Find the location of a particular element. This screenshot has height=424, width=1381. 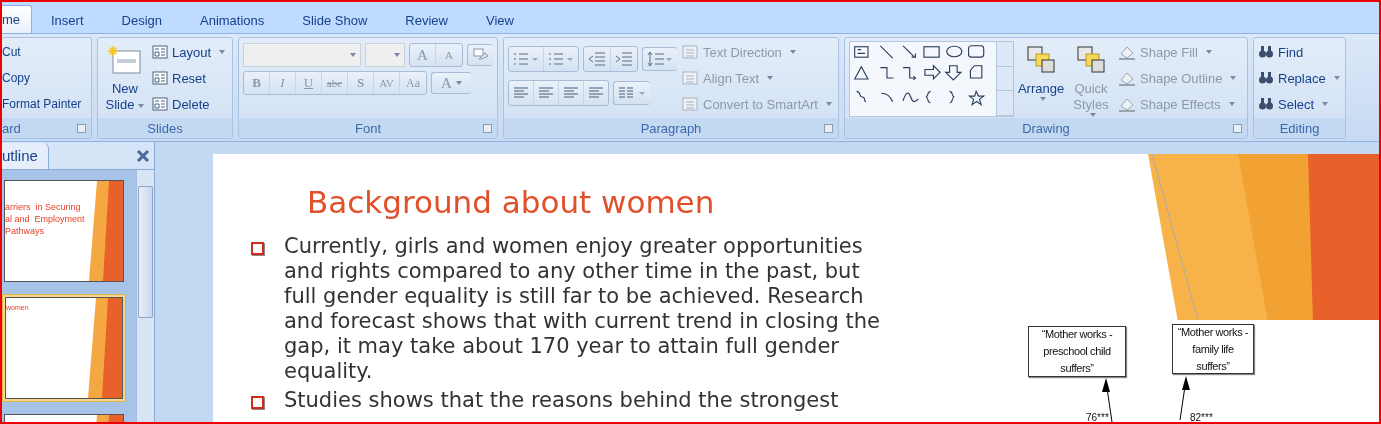

columns-icon is located at coordinates (632, 93).